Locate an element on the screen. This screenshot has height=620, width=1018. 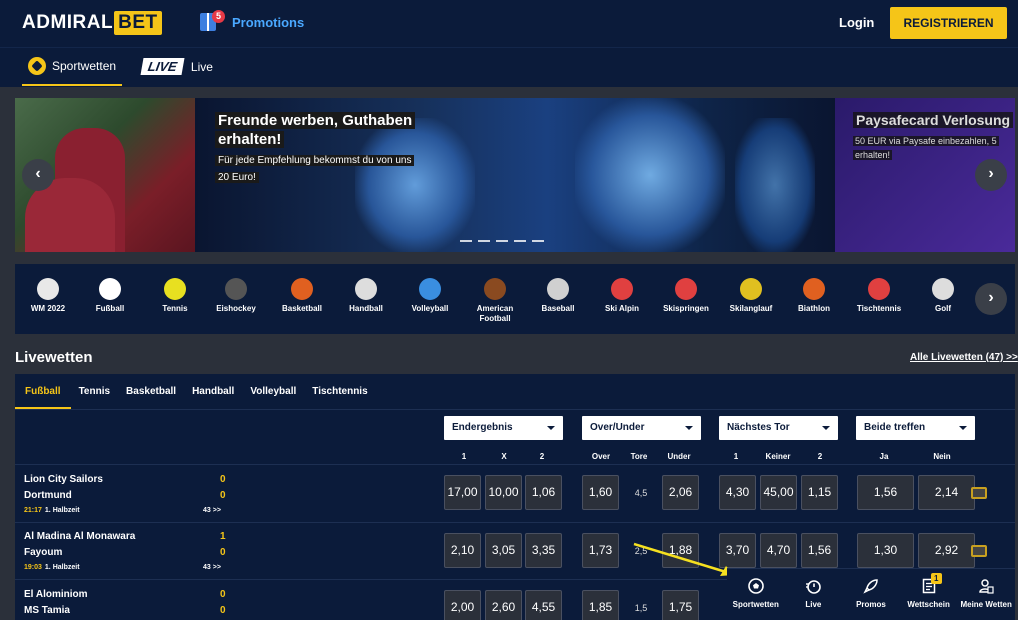
column-header: Under is located at coordinates (679, 456).